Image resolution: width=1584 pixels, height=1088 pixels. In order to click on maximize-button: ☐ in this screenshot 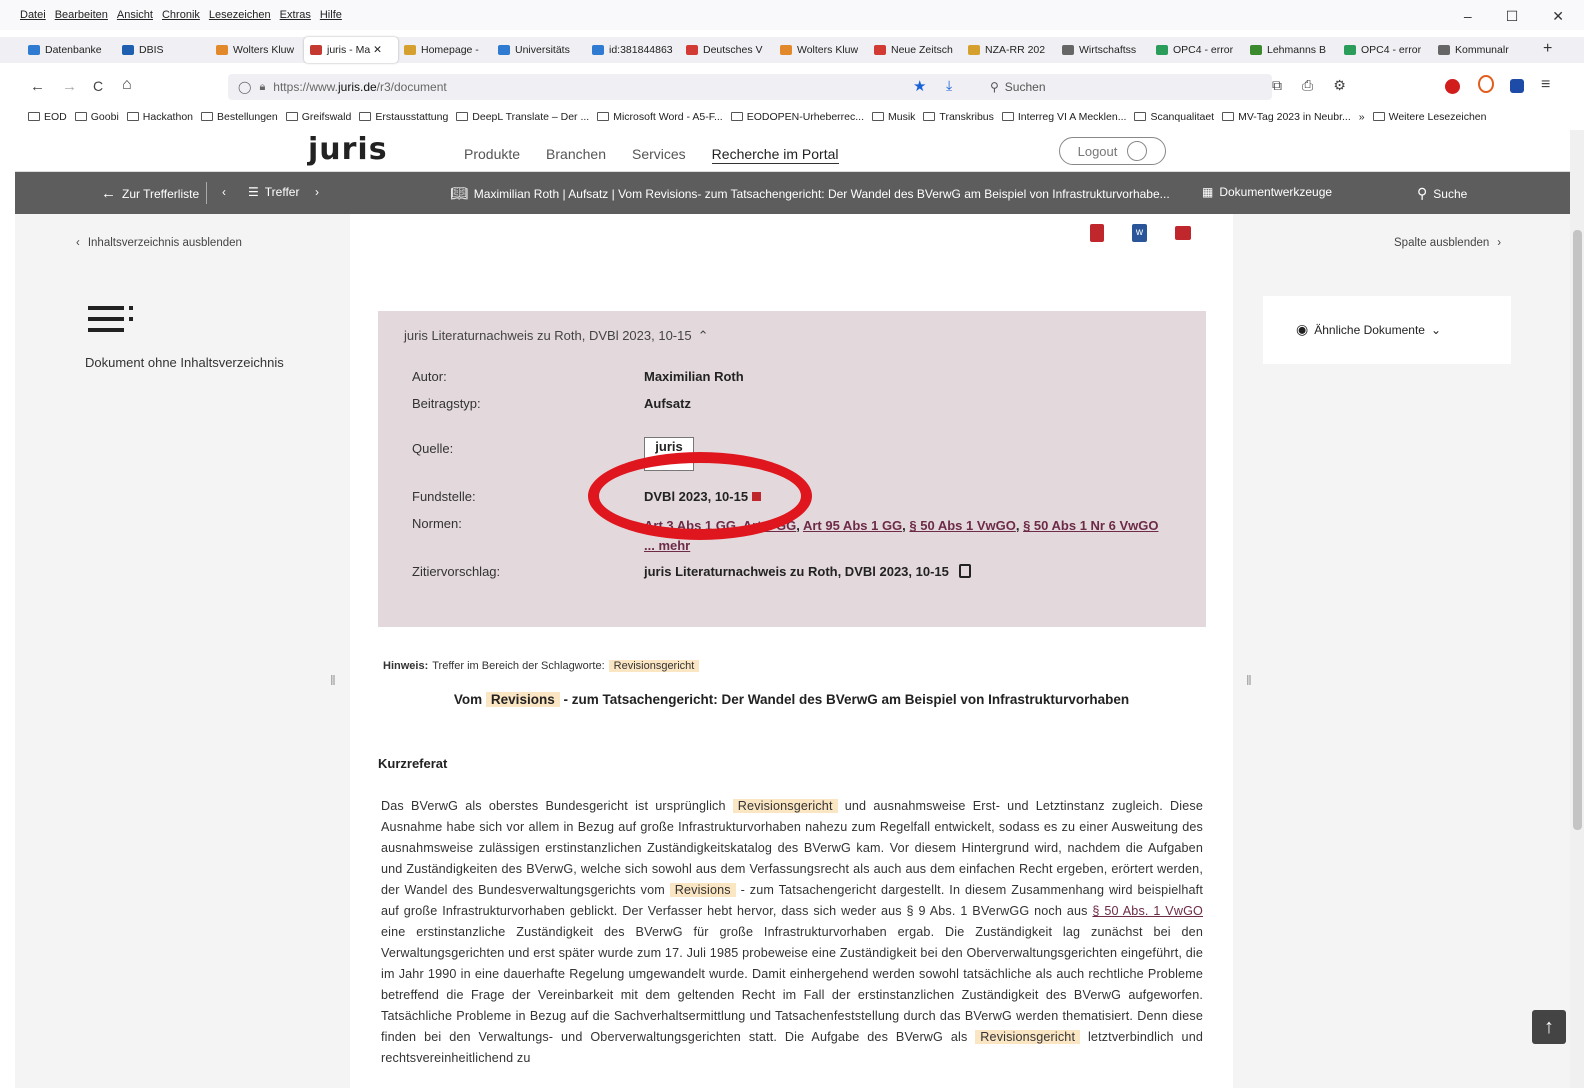, I will do `click(1512, 16)`.